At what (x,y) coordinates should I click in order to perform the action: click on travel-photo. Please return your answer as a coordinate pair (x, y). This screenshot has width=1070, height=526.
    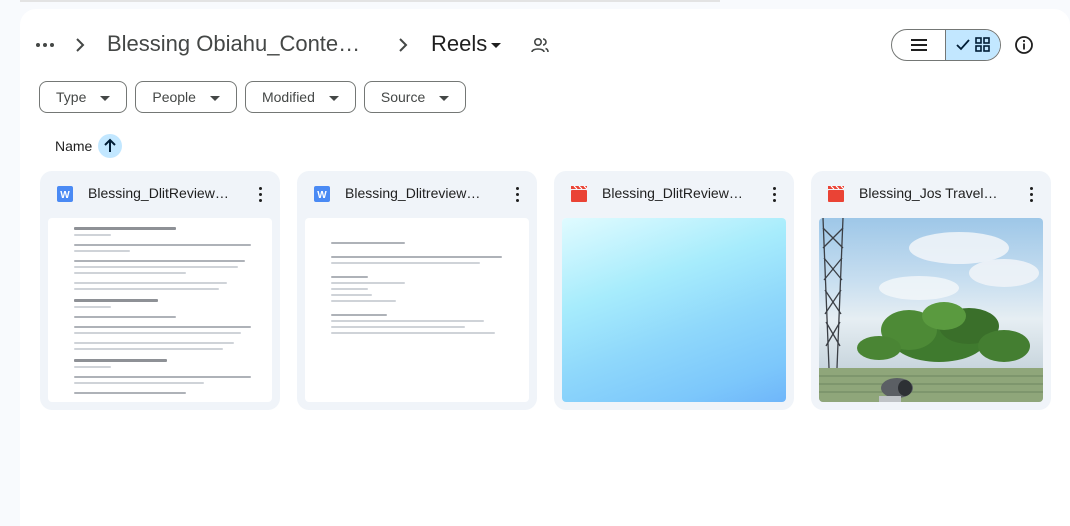
    Looking at the image, I should click on (931, 310).